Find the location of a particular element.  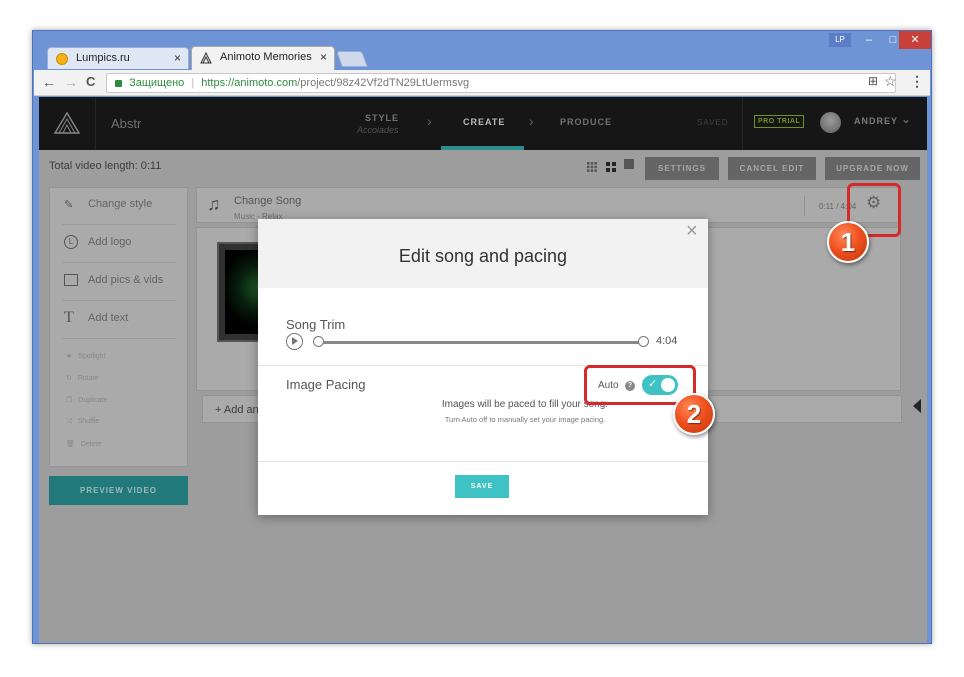

save-button: SAVE is located at coordinates (482, 486).